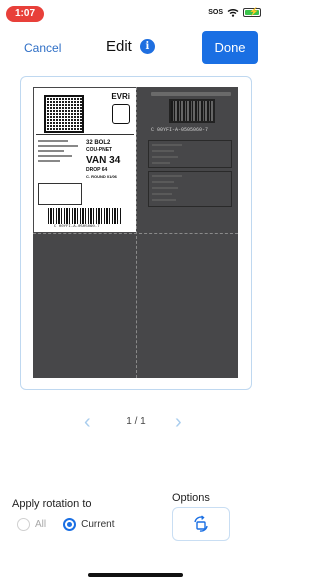  I want to click on pager: ‹ 1 / 1 ›, so click(135, 422).